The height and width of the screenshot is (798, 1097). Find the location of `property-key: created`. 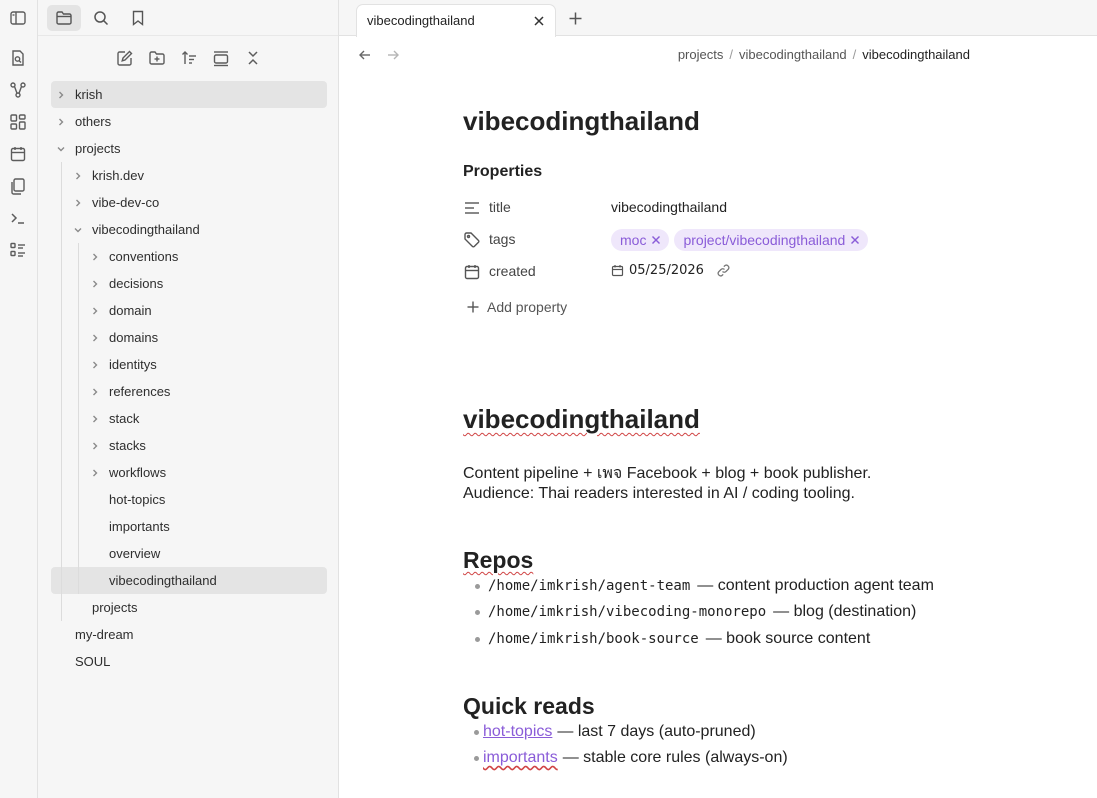

property-key: created is located at coordinates (512, 271).